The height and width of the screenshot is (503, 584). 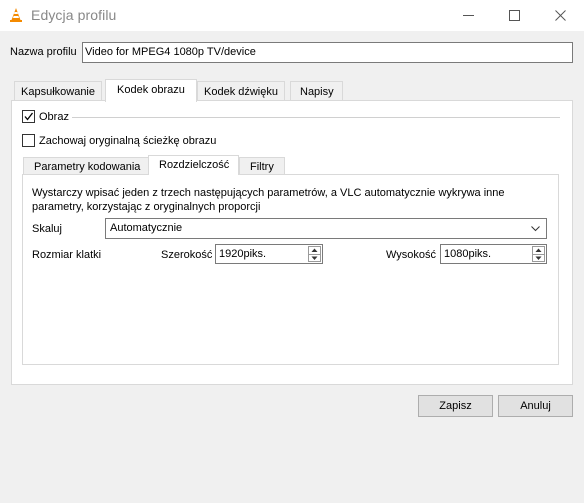 I want to click on width-spinbox: 1920piks., so click(x=269, y=254).